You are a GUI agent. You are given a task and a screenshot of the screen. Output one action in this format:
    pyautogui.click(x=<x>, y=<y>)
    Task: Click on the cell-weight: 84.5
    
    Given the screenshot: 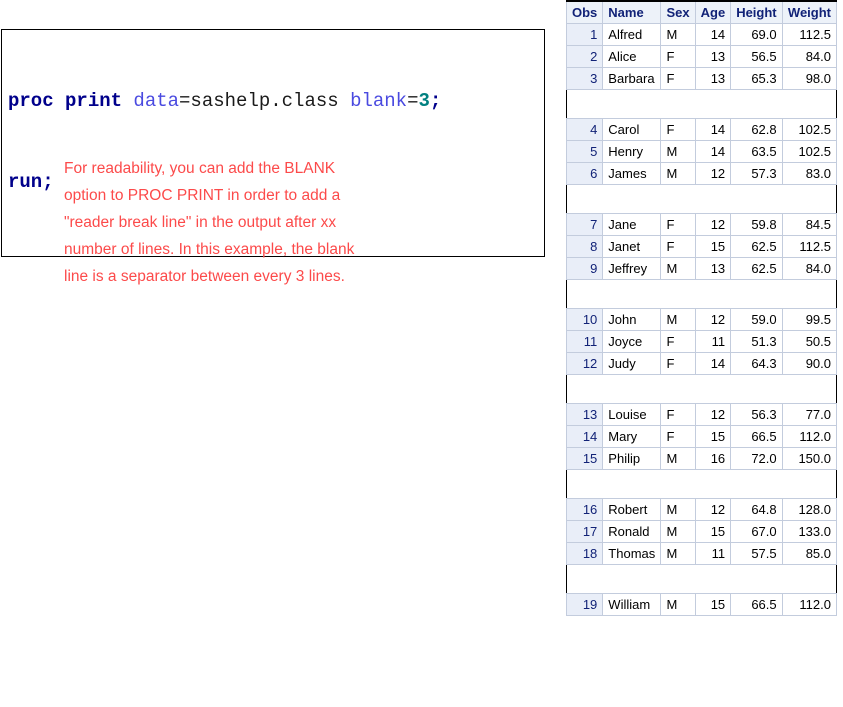 What is the action you would take?
    pyautogui.click(x=809, y=224)
    